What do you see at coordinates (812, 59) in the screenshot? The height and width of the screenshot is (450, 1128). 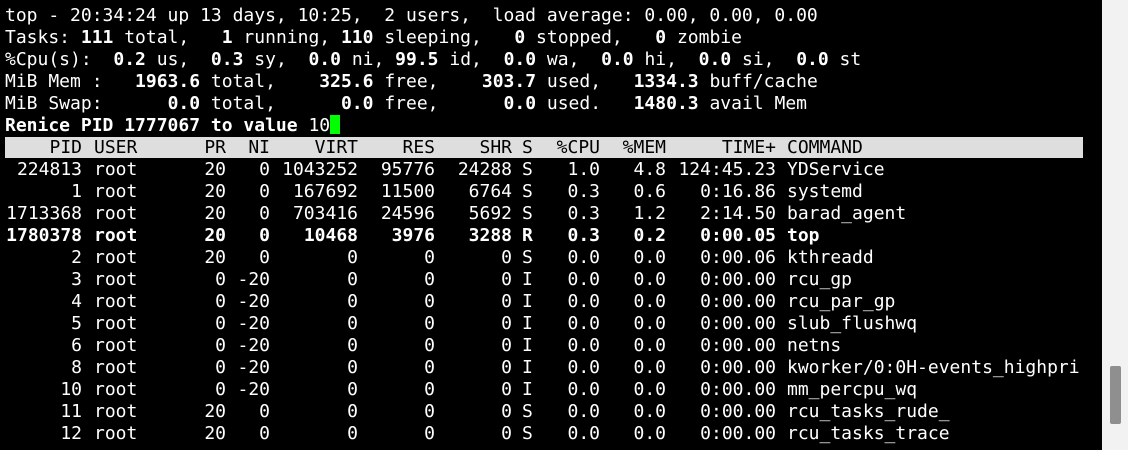 I see `cpu-st: 0.0` at bounding box center [812, 59].